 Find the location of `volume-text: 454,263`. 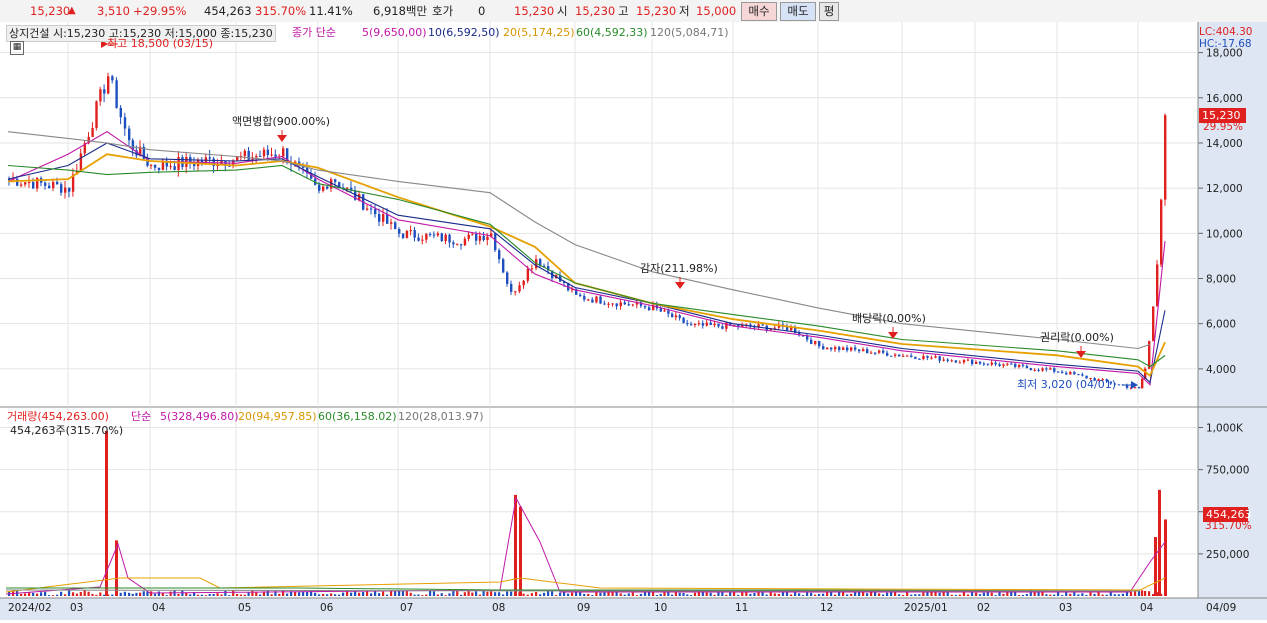

volume-text: 454,263 is located at coordinates (228, 11).